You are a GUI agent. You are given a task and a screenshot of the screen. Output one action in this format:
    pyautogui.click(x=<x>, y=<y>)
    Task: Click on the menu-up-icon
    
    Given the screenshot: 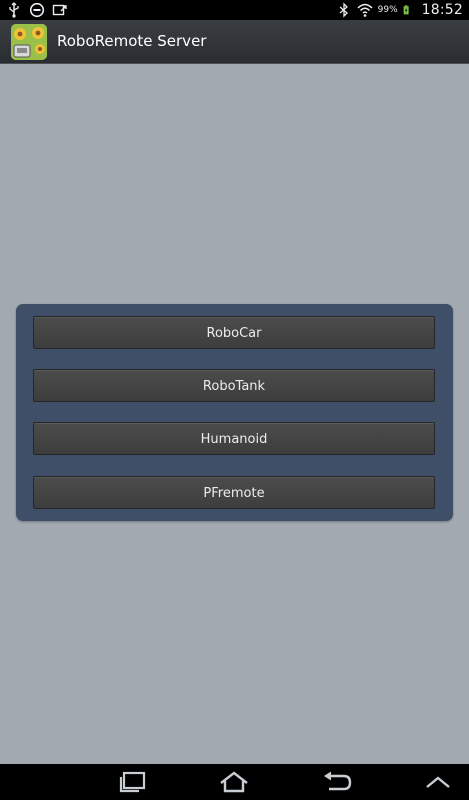 What is the action you would take?
    pyautogui.click(x=438, y=782)
    